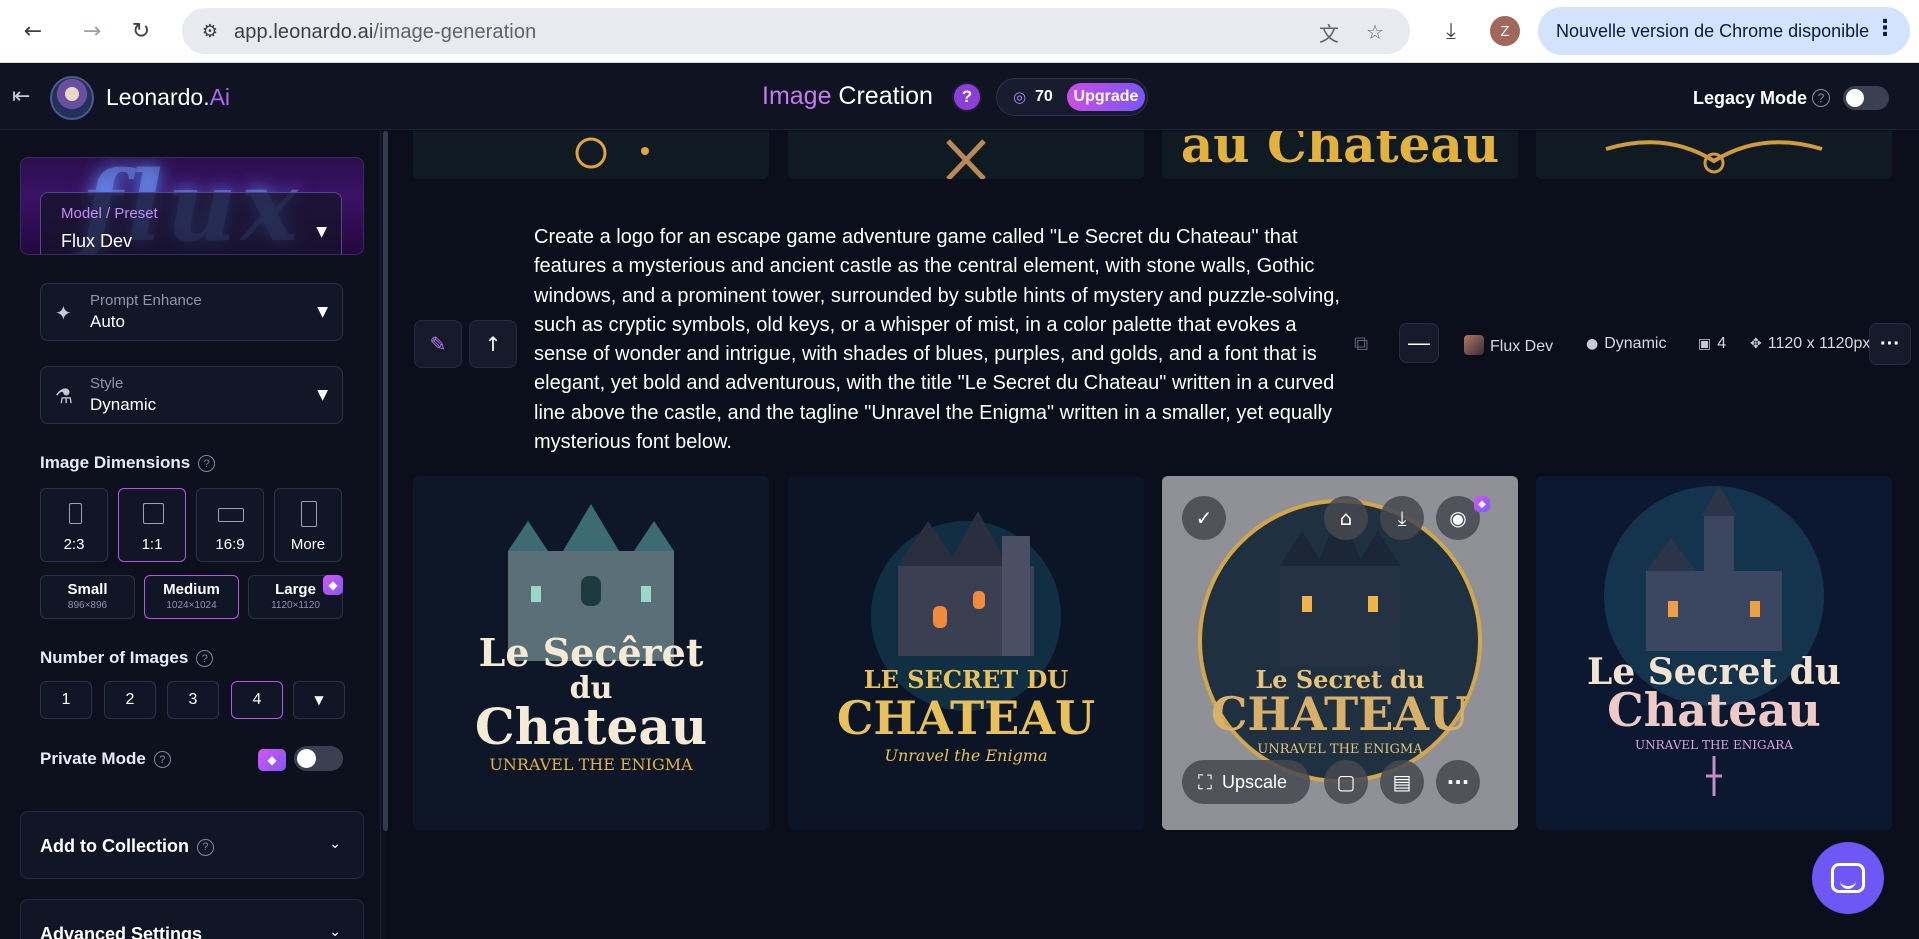 This screenshot has height=939, width=1919. I want to click on castle-logo-art: Le Secêret du Chateau UNRAVEL THE ENIGMA, so click(591, 639).